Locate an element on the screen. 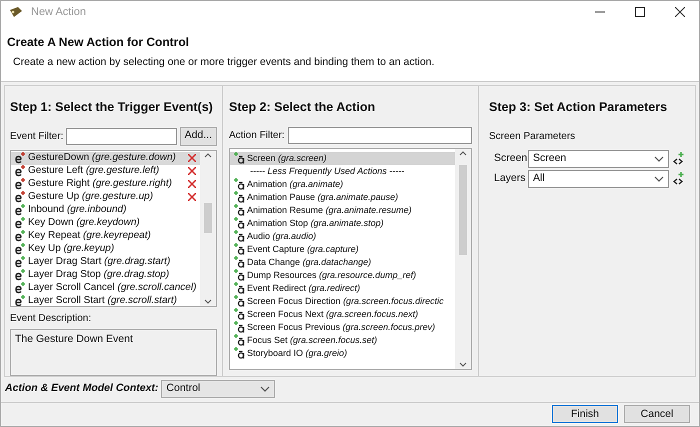  event-list-item: Gesture Left (gre.gesture.left) is located at coordinates (105, 171).